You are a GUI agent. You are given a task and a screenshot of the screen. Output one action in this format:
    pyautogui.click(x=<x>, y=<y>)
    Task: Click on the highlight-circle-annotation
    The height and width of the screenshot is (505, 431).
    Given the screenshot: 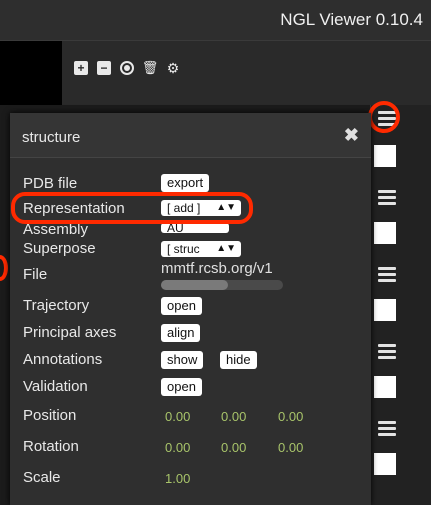 What is the action you would take?
    pyautogui.click(x=384, y=117)
    